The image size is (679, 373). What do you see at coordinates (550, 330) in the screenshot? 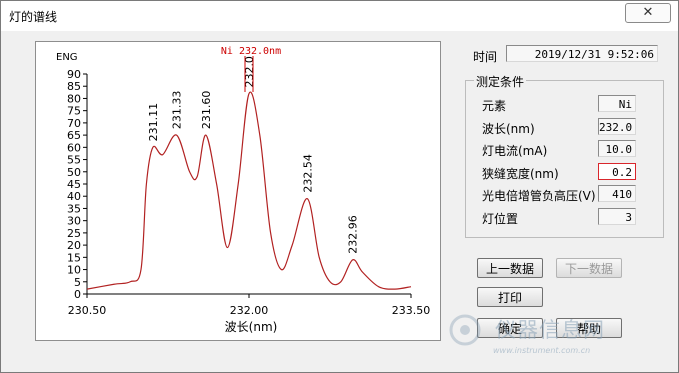
I see `watermark-text: 仪器信息网` at bounding box center [550, 330].